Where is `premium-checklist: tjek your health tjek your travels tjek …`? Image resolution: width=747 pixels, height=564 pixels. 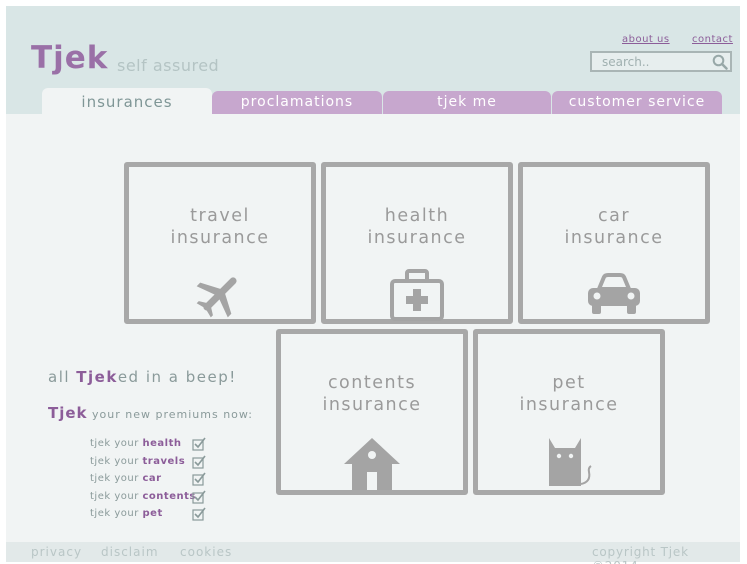 premium-checklist: tjek your health tjek your travels tjek … is located at coordinates (148, 481).